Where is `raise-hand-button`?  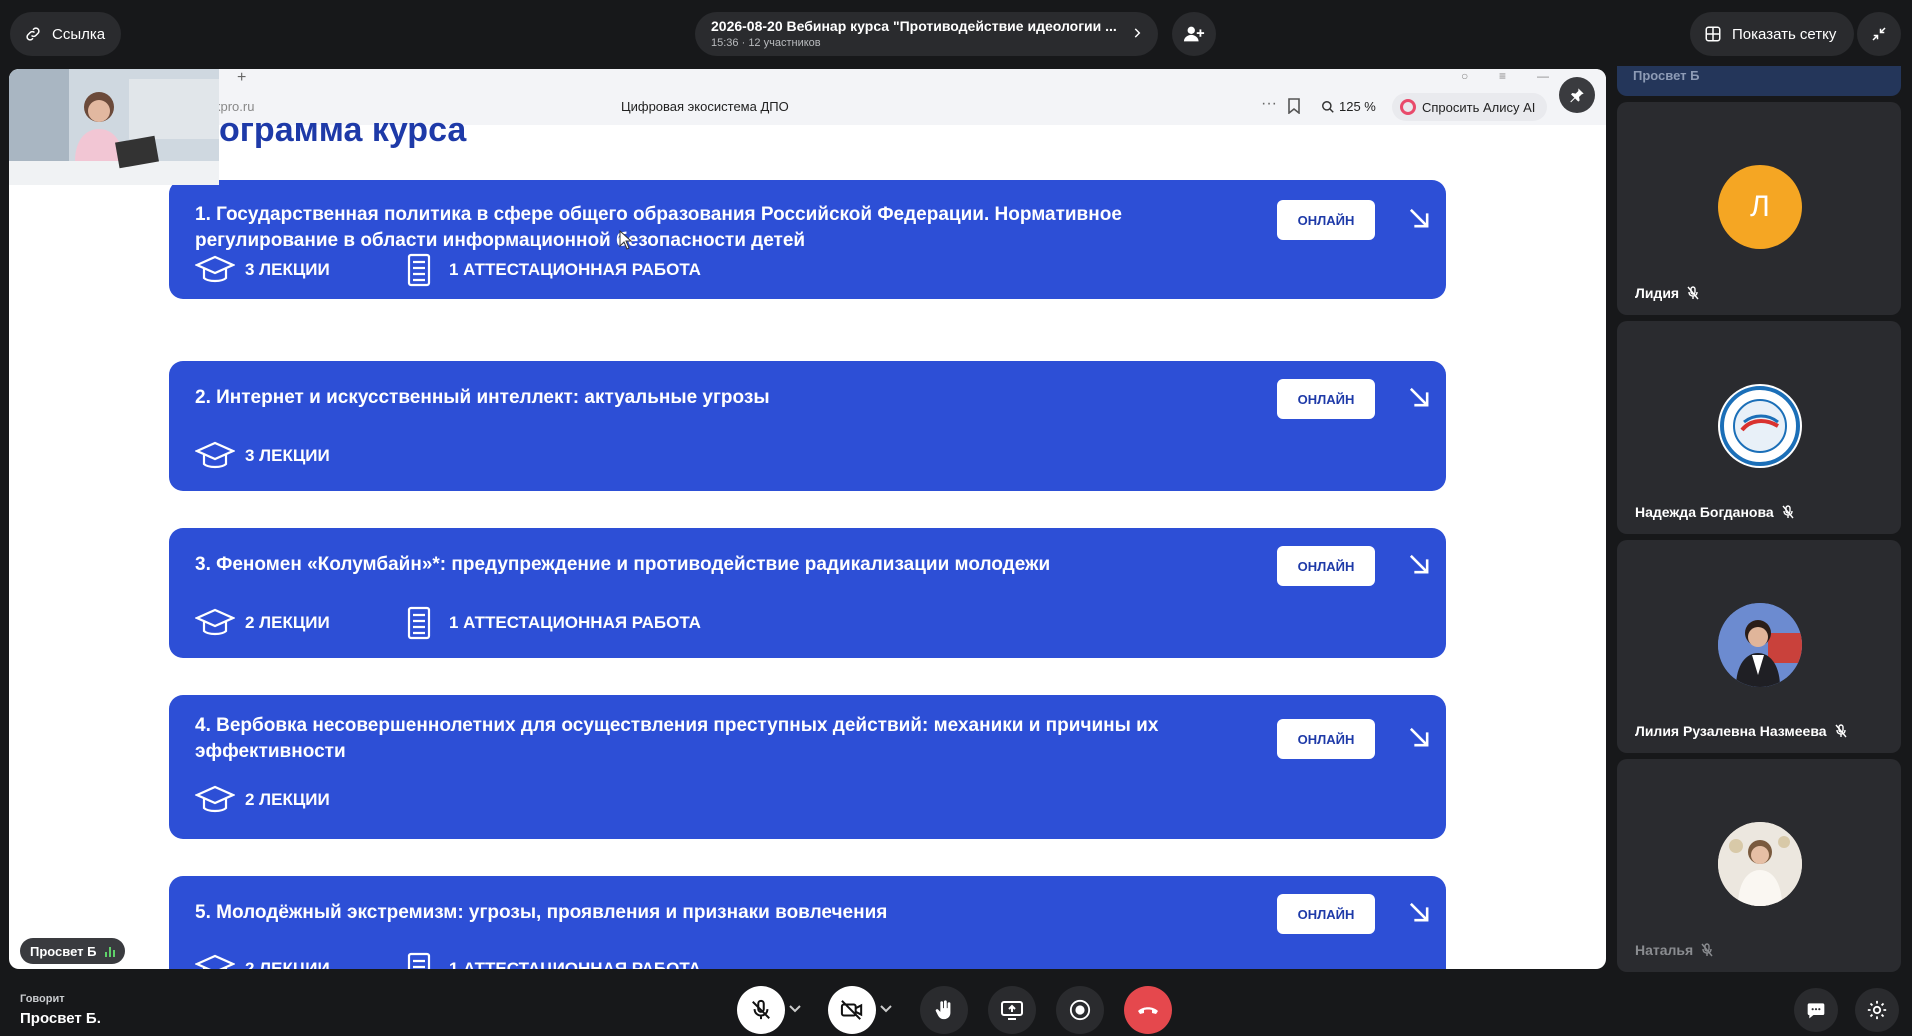
raise-hand-button is located at coordinates (944, 1010).